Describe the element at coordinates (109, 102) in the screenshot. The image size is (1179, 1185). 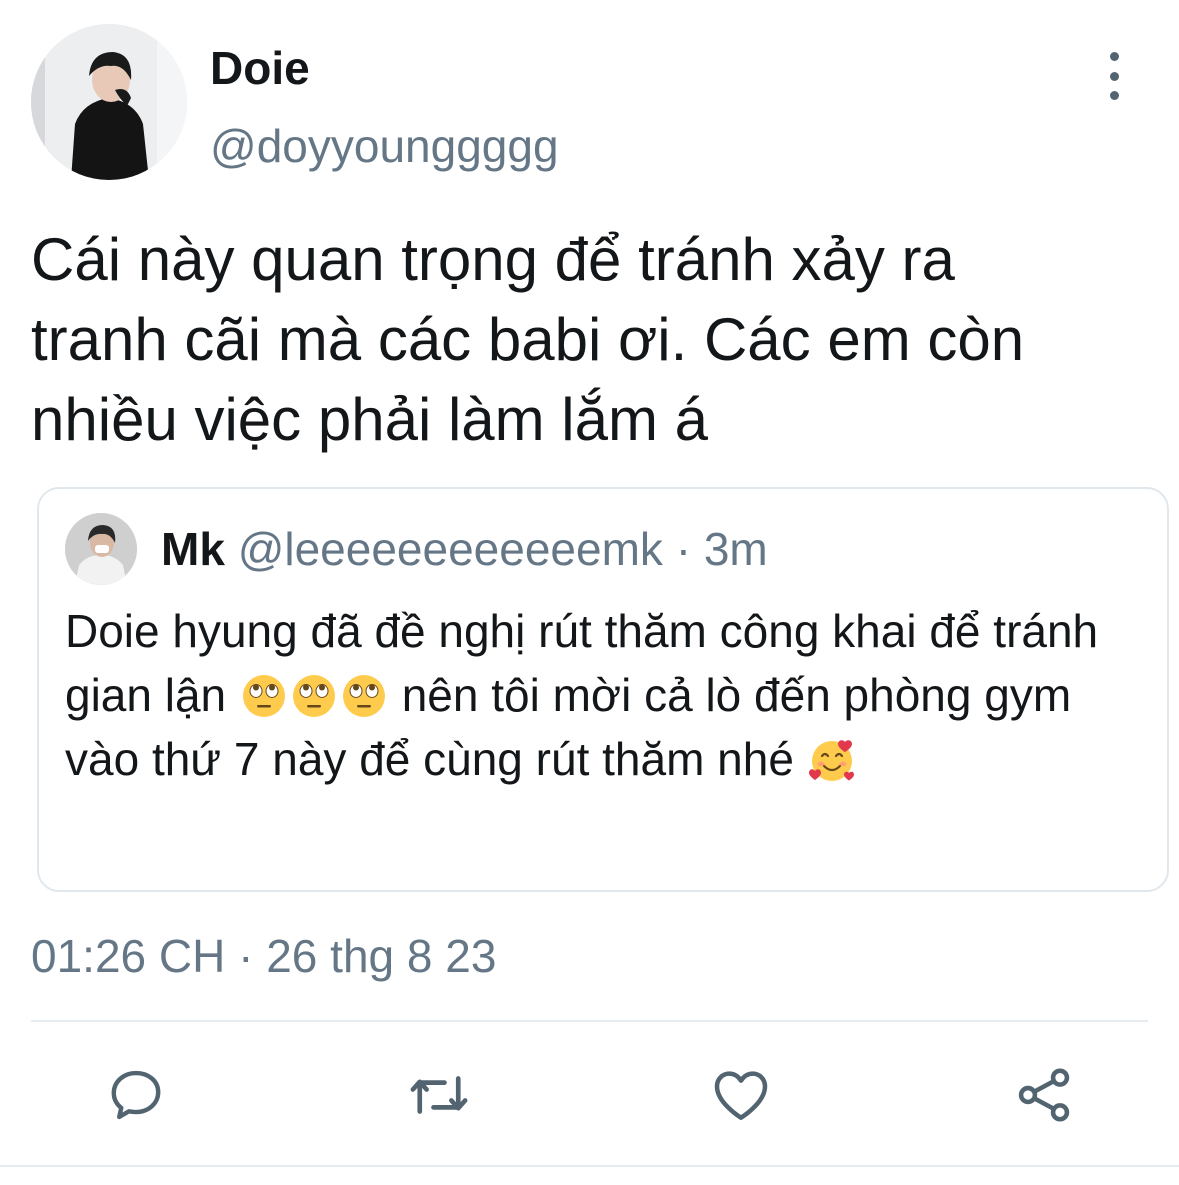
I see `author-avatar` at that location.